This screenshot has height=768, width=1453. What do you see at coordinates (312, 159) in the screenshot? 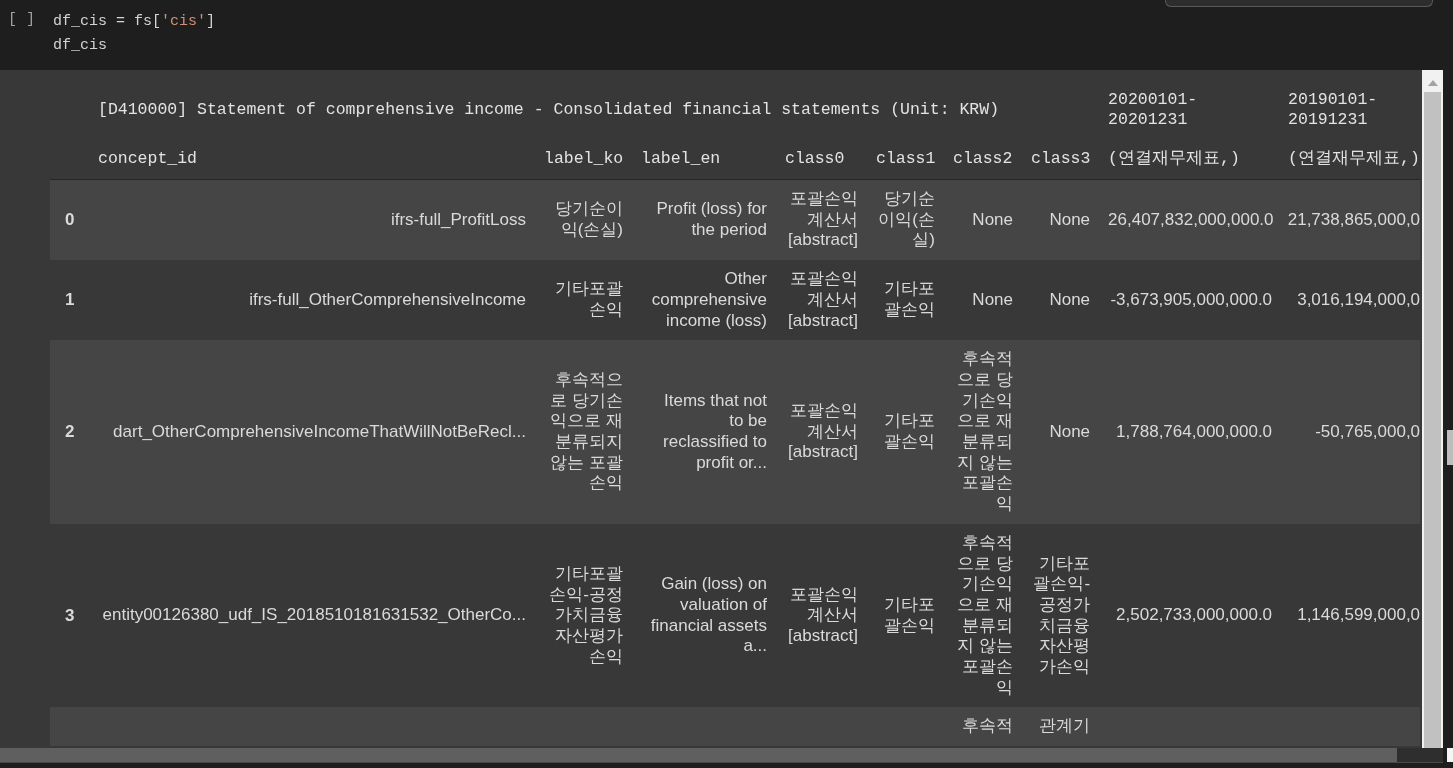
I see `column-header: concept_id` at bounding box center [312, 159].